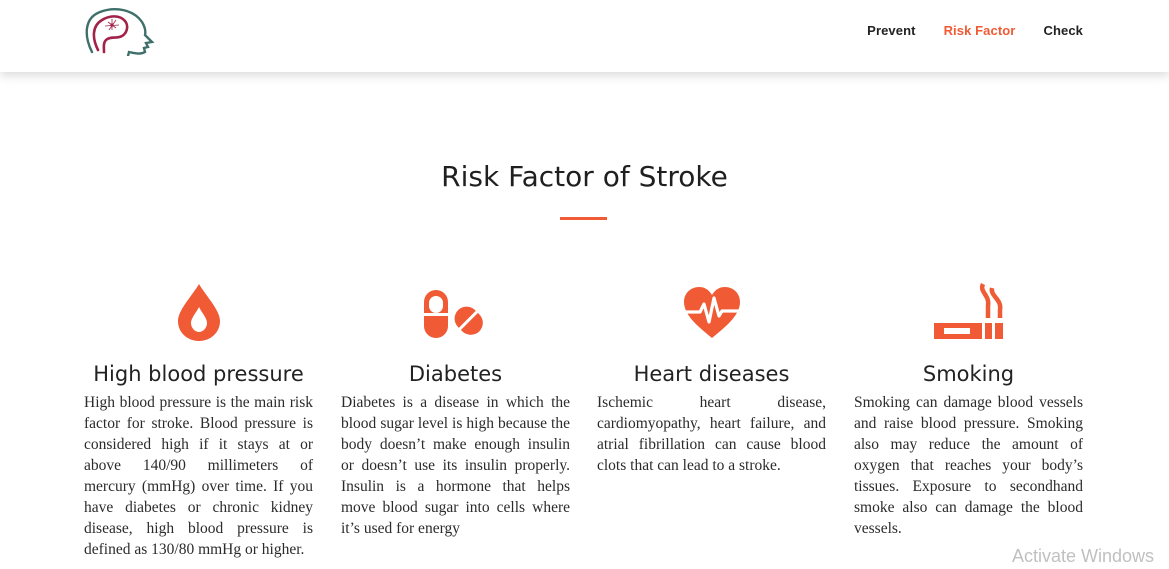  What do you see at coordinates (198, 312) in the screenshot?
I see `blood-drop-icon` at bounding box center [198, 312].